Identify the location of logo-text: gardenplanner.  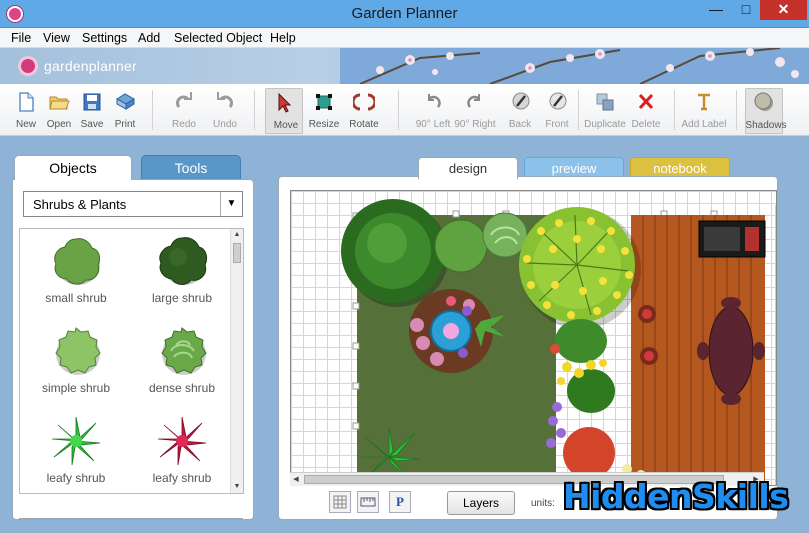
(90, 66).